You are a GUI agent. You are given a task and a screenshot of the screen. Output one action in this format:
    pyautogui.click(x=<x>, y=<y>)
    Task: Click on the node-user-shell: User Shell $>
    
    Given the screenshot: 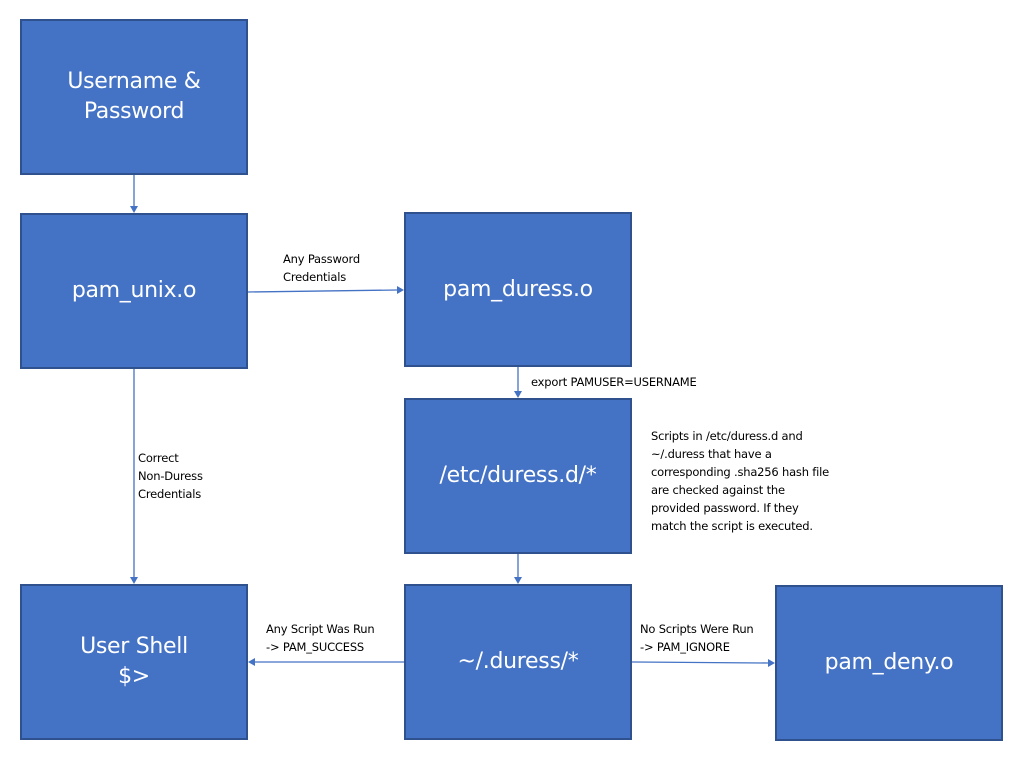 What is the action you would take?
    pyautogui.click(x=134, y=662)
    